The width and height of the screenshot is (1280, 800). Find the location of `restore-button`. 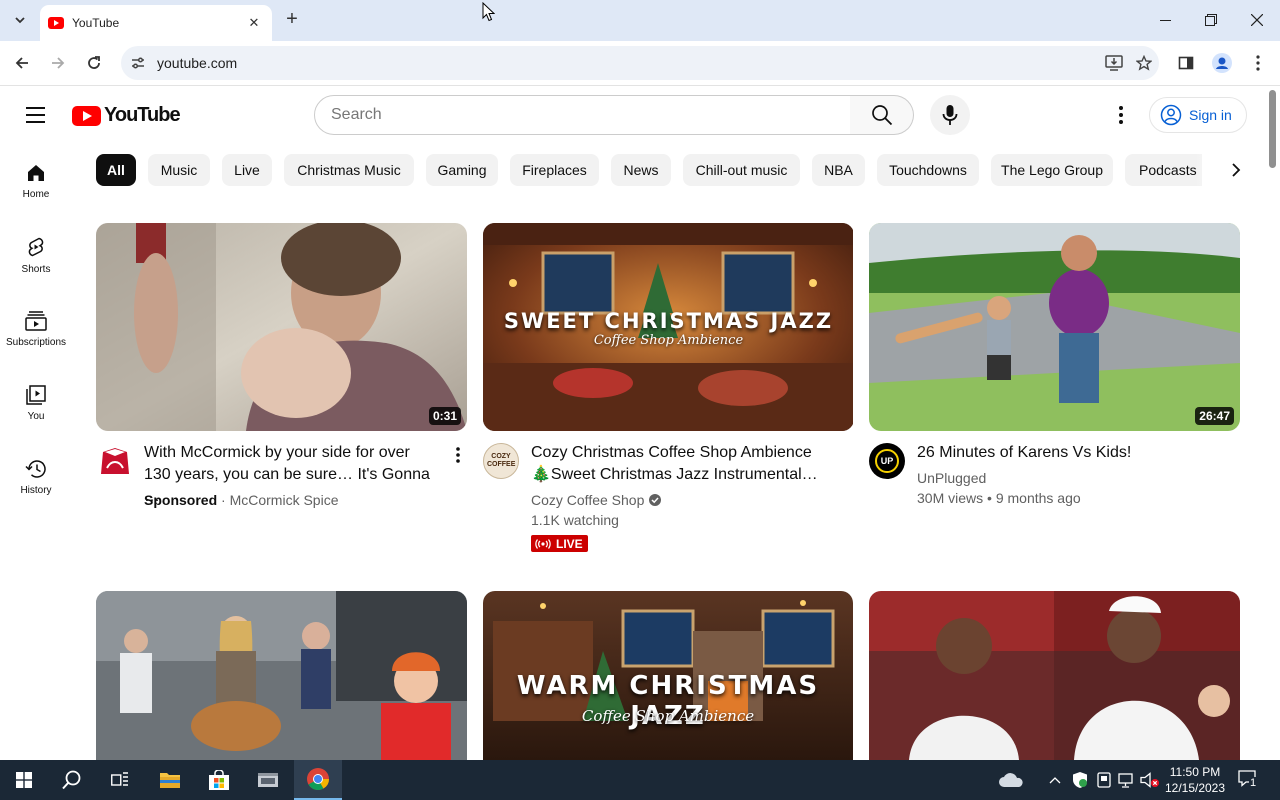

restore-button is located at coordinates (1211, 20).